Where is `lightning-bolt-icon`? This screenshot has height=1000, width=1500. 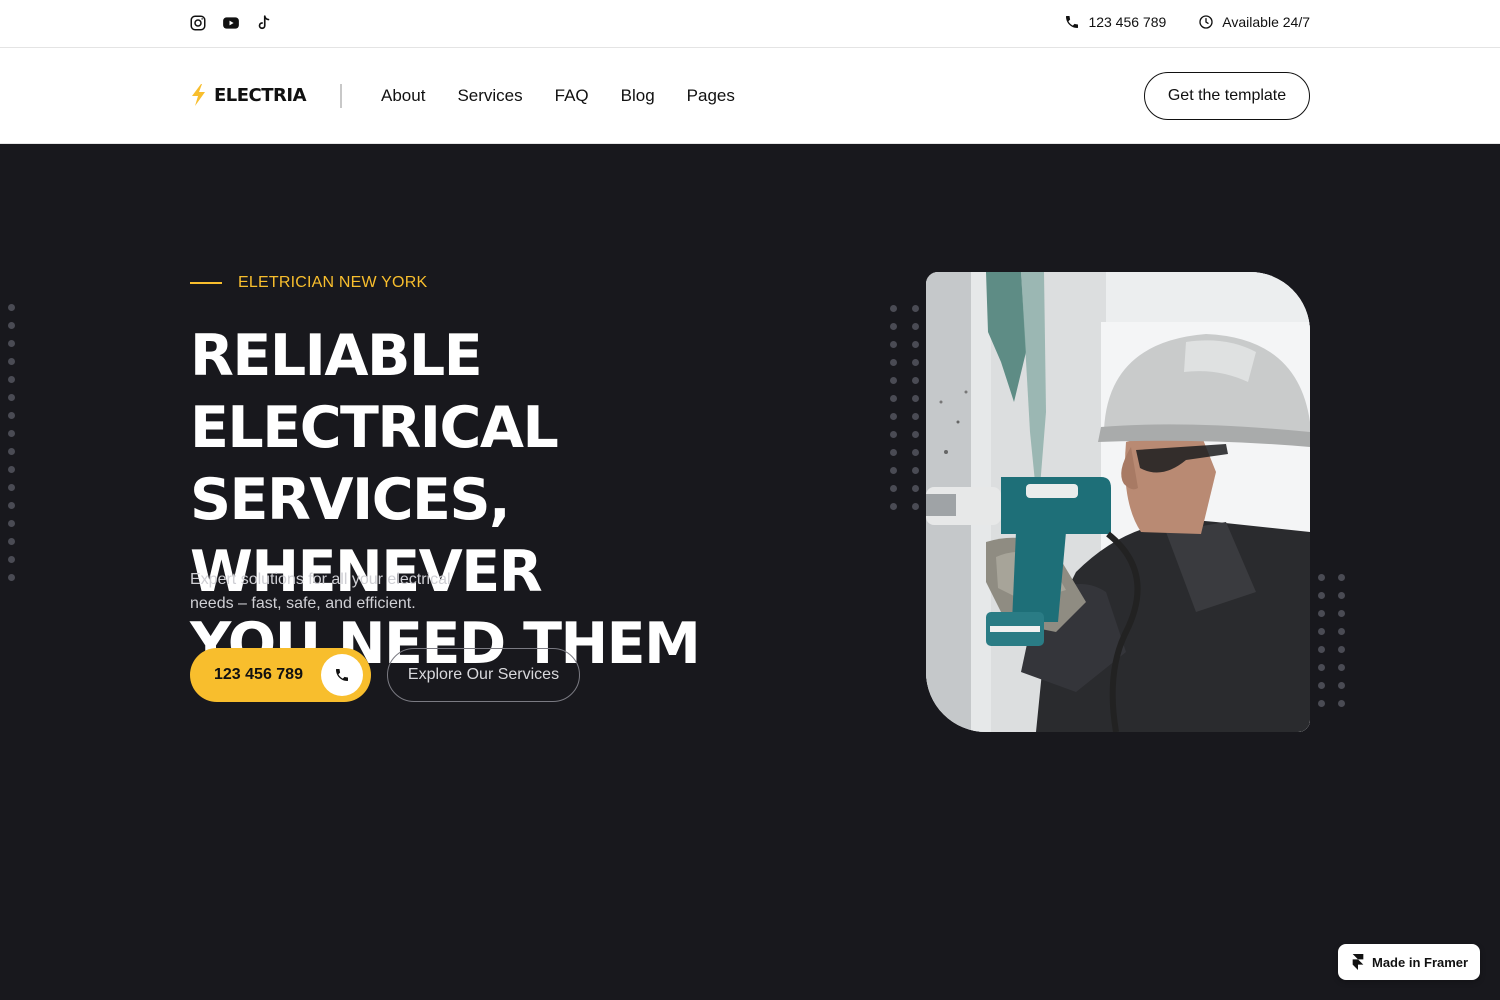 lightning-bolt-icon is located at coordinates (198, 95).